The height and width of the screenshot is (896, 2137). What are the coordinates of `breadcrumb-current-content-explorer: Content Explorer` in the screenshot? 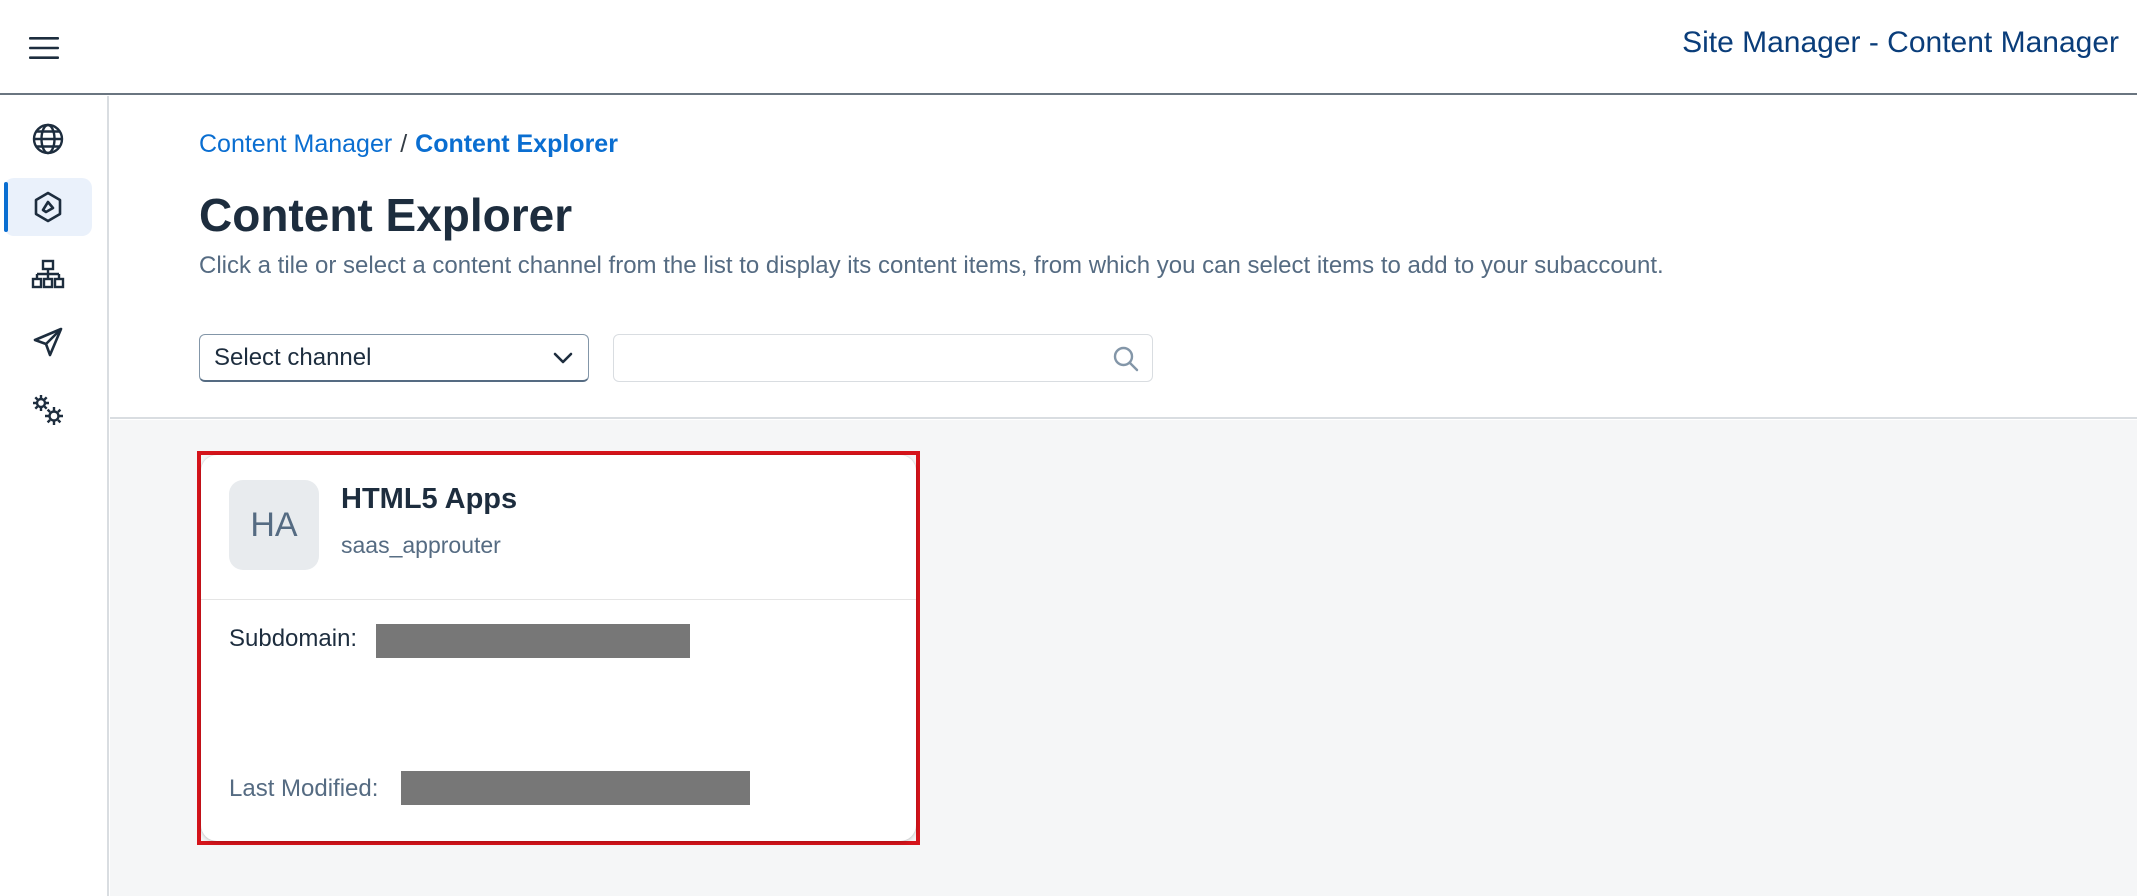 It's located at (516, 144).